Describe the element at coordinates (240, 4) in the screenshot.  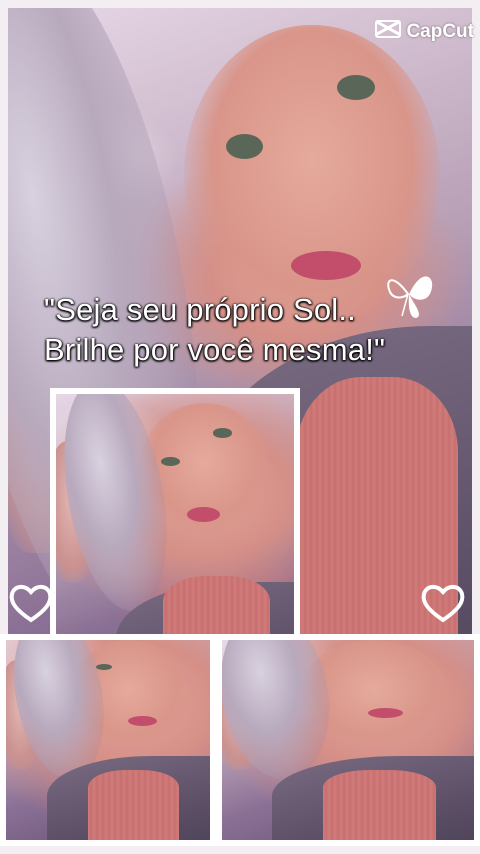
I see `top-margin` at that location.